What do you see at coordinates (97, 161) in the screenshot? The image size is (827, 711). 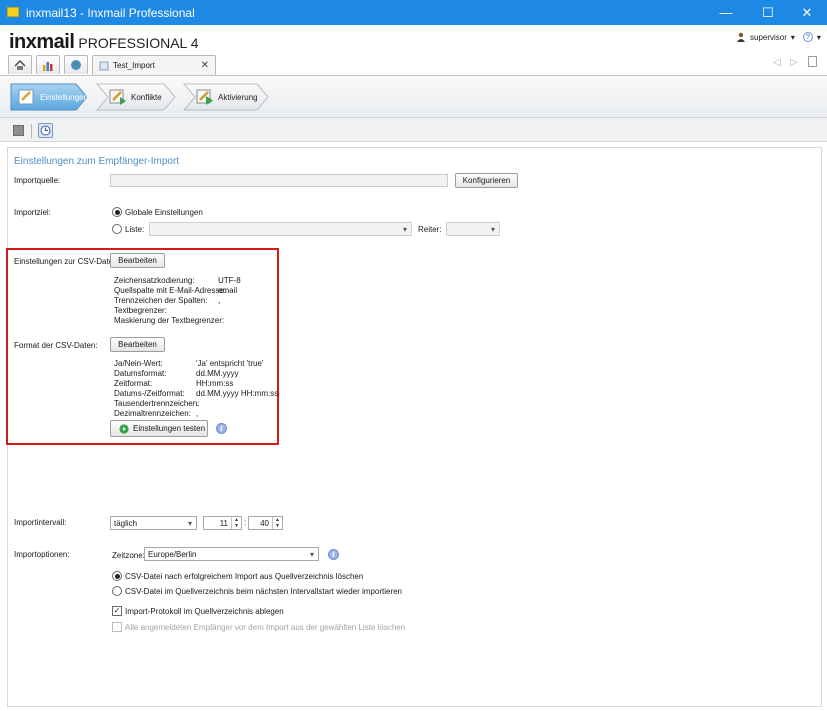 I see `section-title: Einstellungen zum Empfänger-Import` at bounding box center [97, 161].